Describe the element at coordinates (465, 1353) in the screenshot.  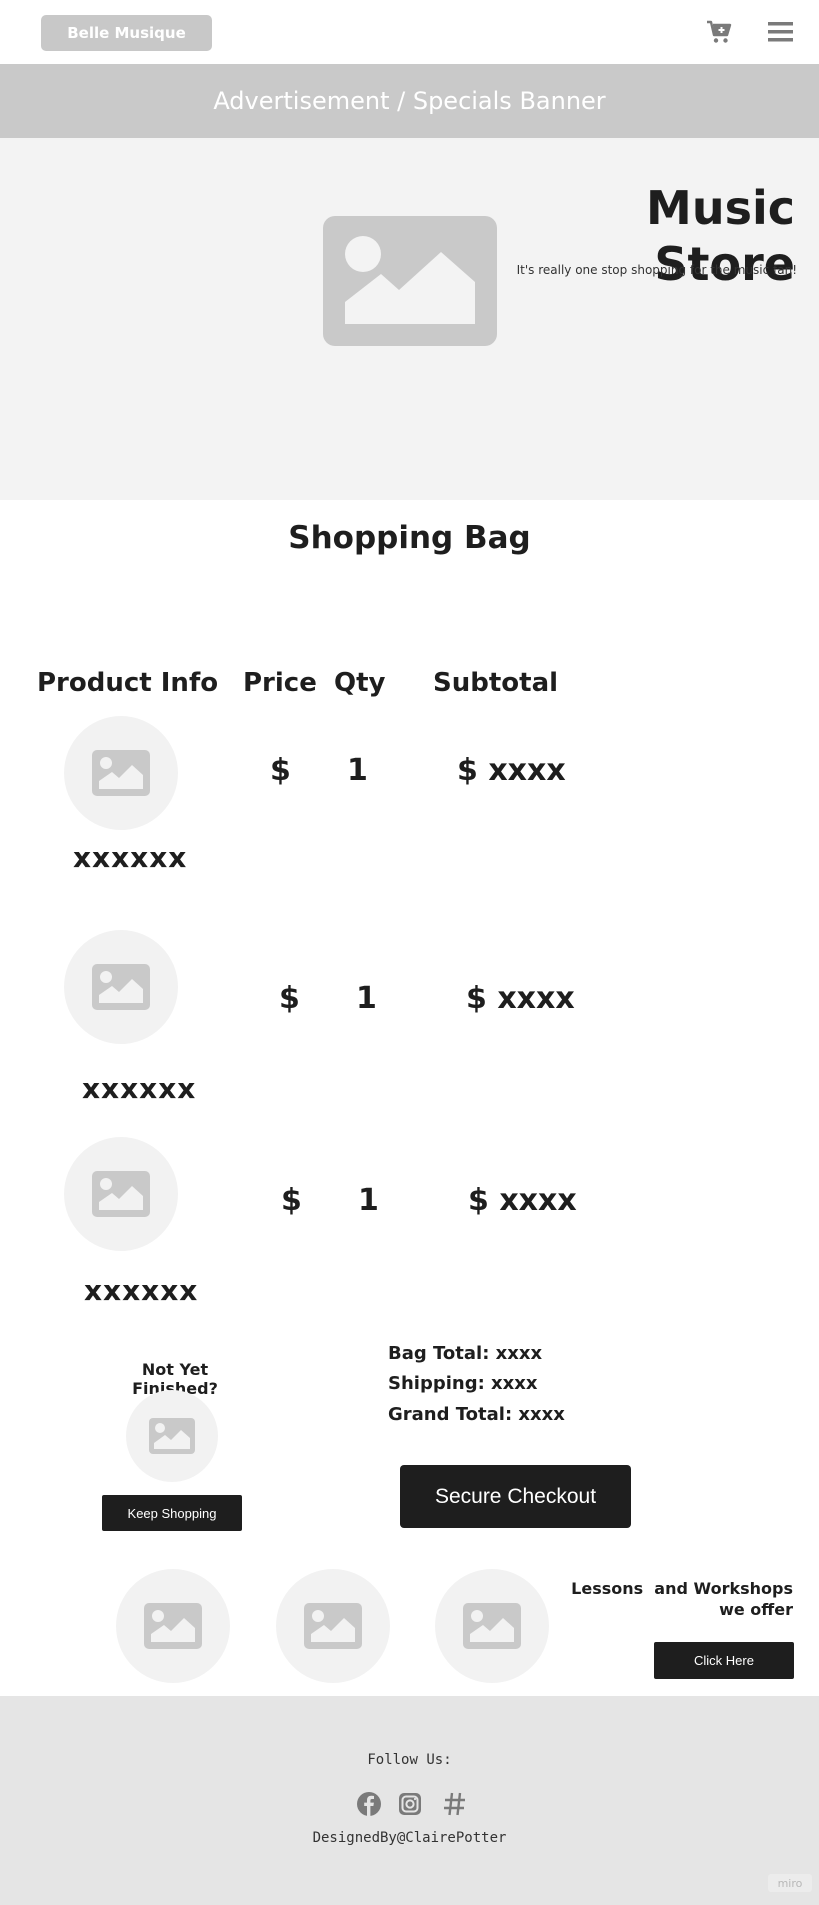
I see `bag-total: Bag Total: xxxx` at that location.